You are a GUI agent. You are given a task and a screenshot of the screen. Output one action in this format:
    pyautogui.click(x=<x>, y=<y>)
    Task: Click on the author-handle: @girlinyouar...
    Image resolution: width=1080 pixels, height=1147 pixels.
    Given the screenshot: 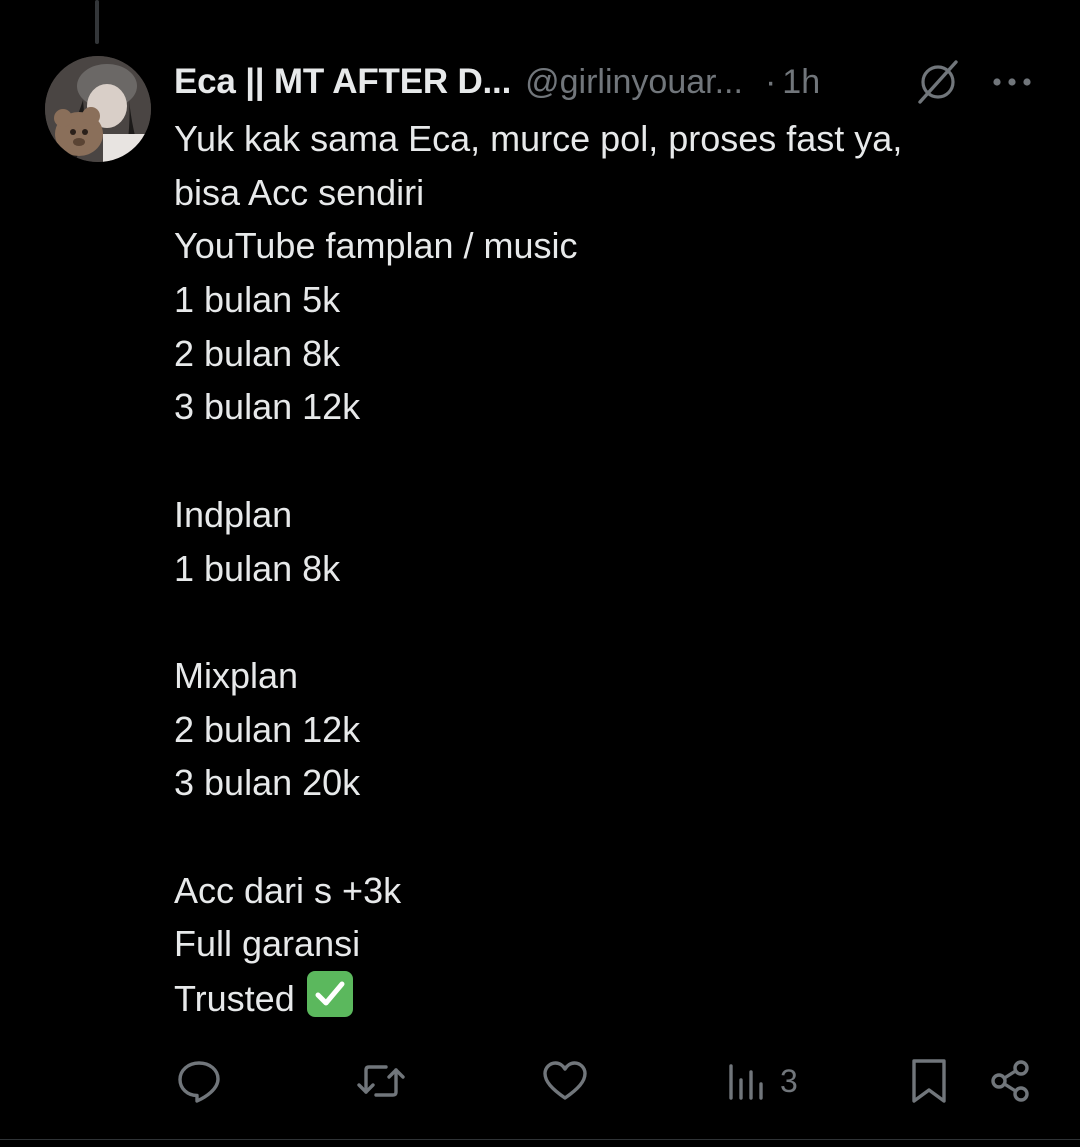 What is the action you would take?
    pyautogui.click(x=634, y=82)
    